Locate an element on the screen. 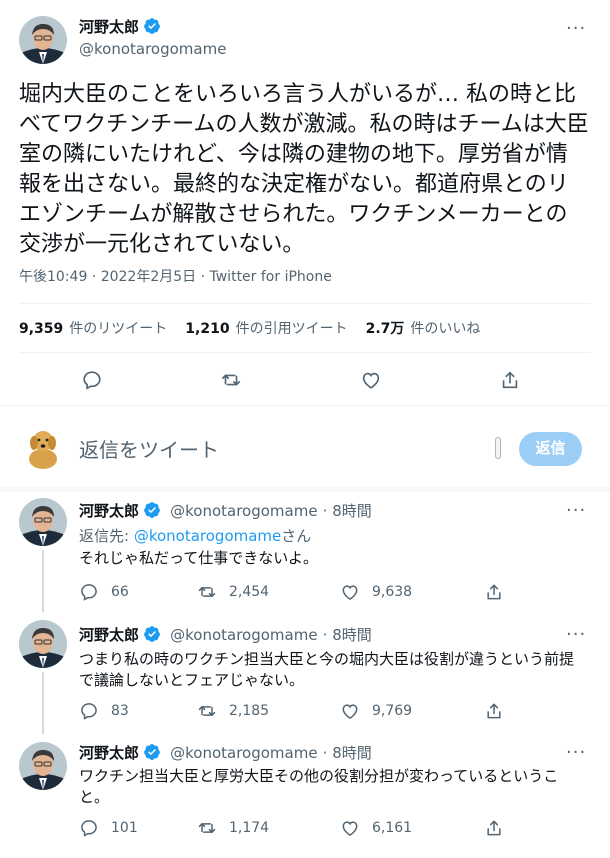  retweet-count: 1,174 is located at coordinates (249, 828).